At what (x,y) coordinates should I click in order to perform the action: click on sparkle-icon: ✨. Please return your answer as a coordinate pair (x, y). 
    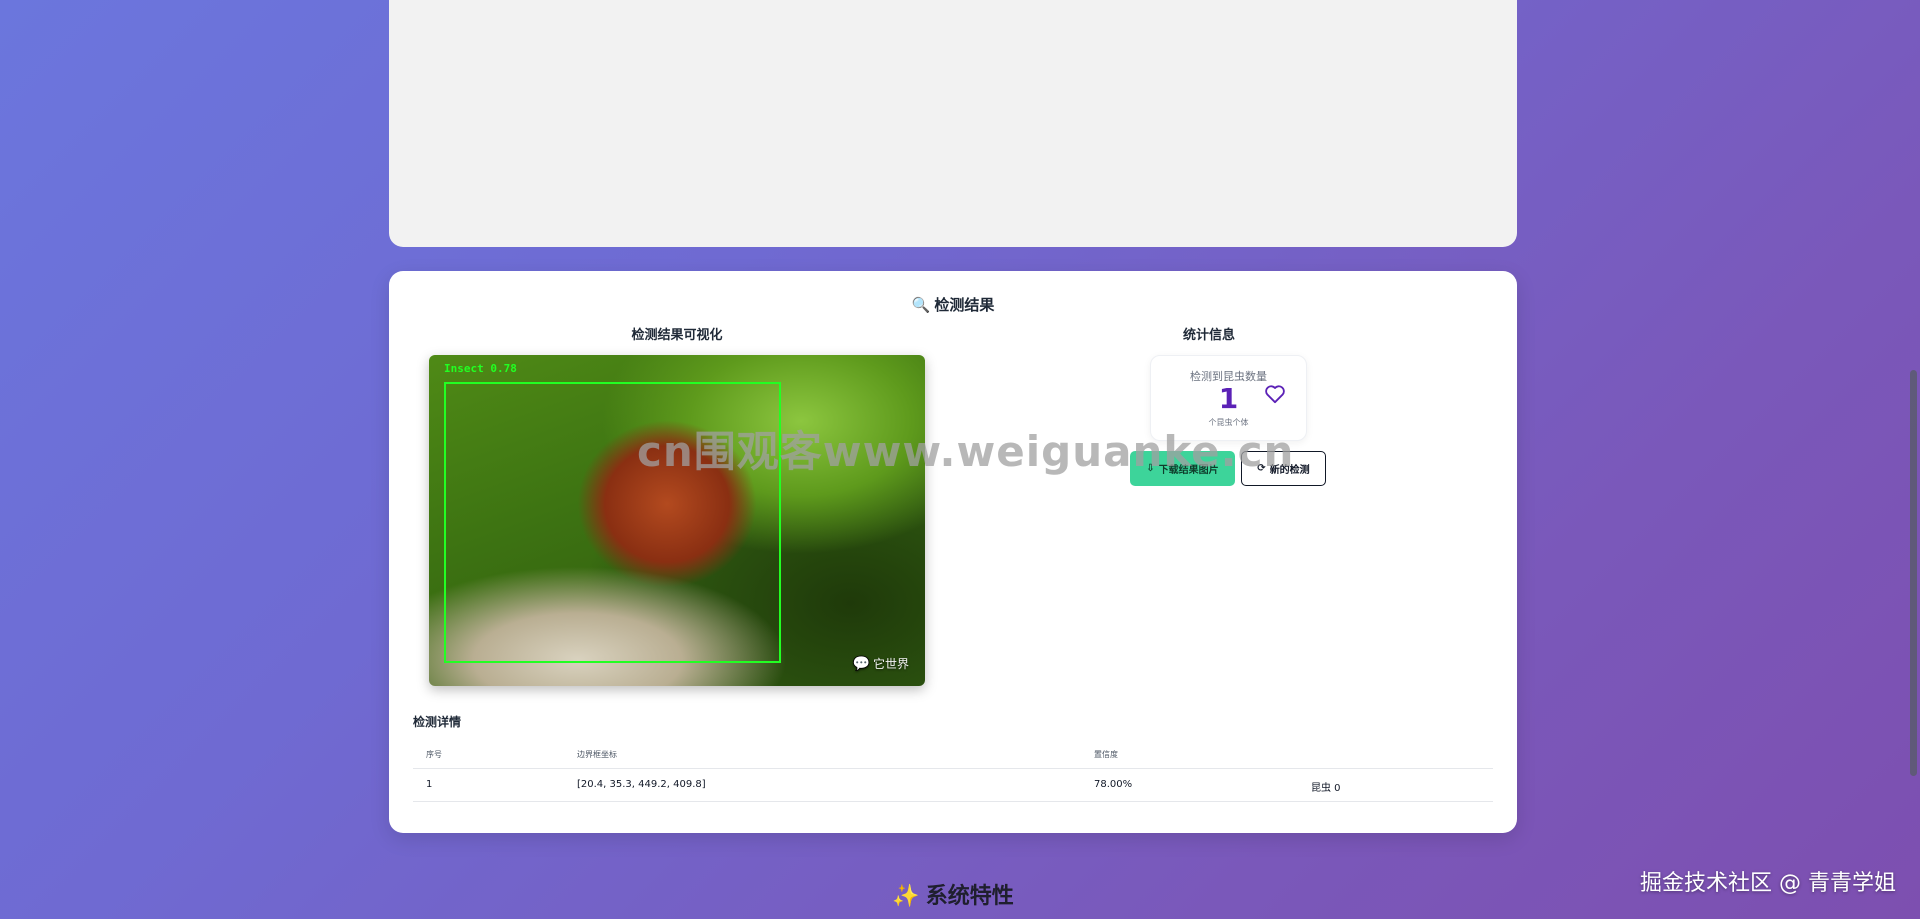
    Looking at the image, I should click on (906, 896).